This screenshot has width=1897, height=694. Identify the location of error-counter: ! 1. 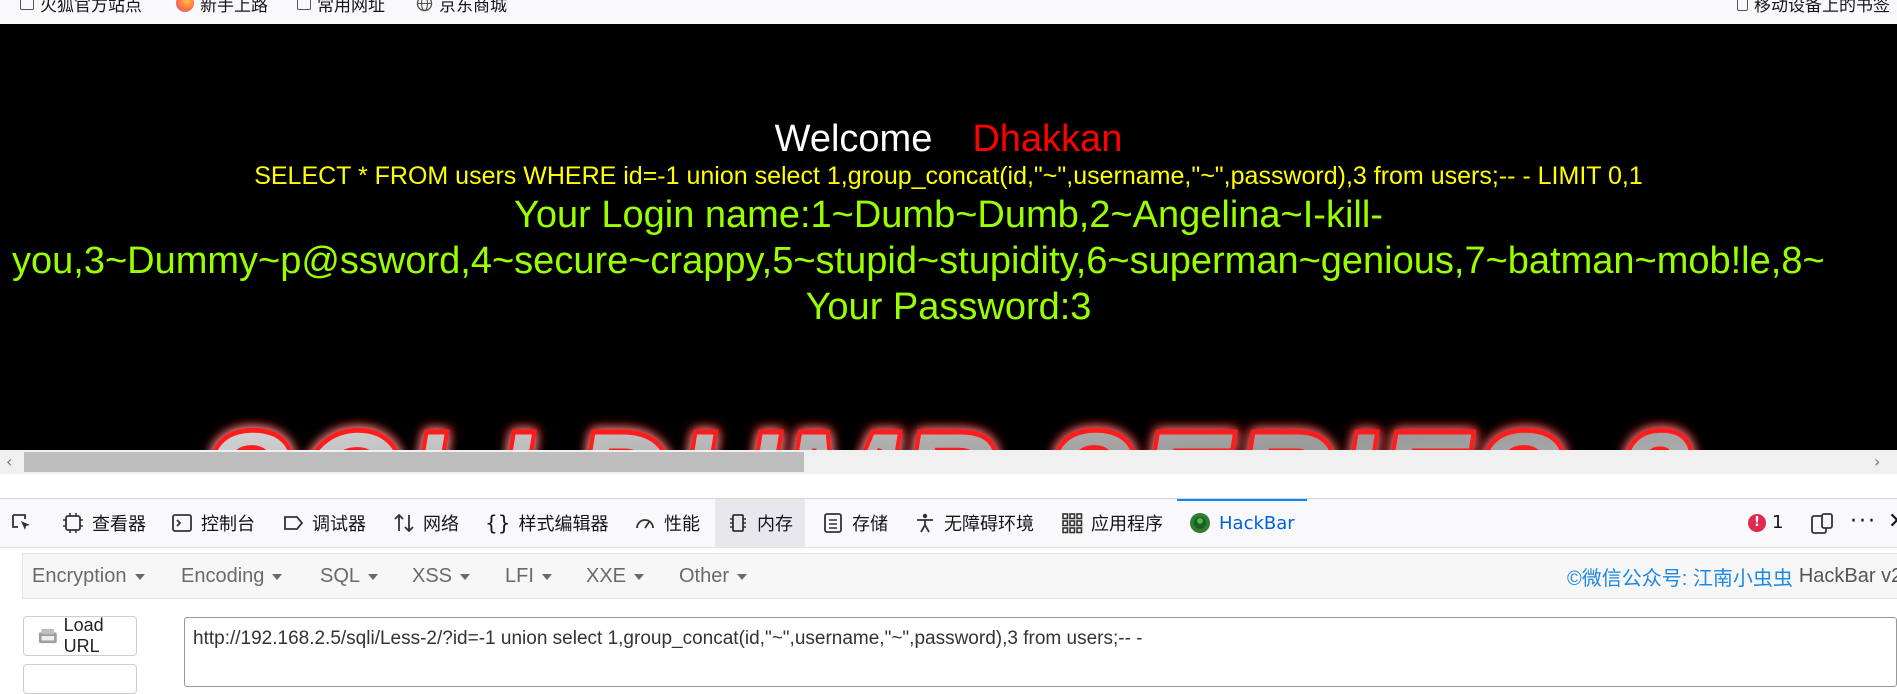
(1765, 522).